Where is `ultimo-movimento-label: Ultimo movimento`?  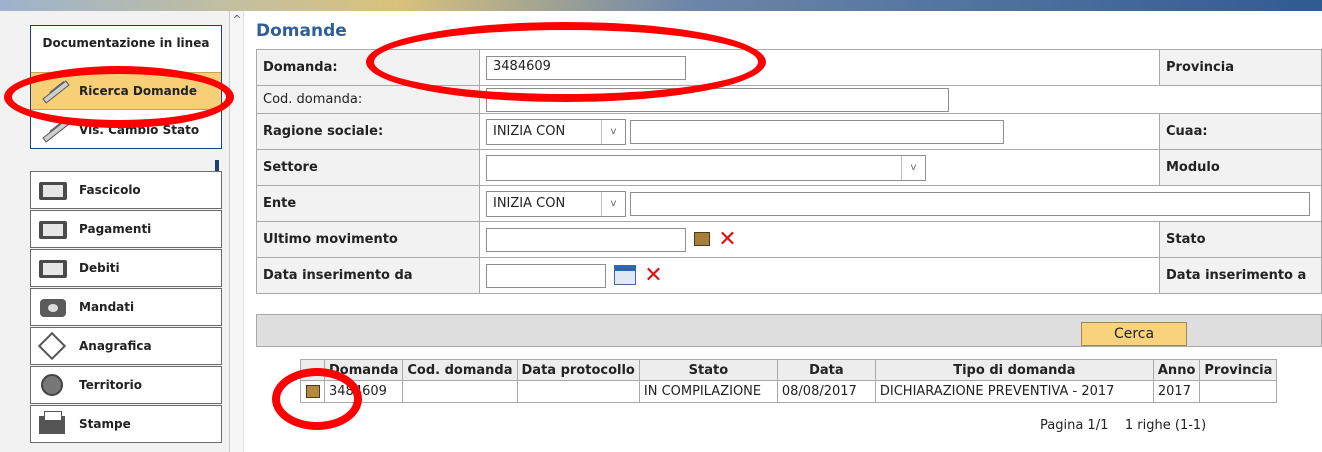
ultimo-movimento-label: Ultimo movimento is located at coordinates (368, 239).